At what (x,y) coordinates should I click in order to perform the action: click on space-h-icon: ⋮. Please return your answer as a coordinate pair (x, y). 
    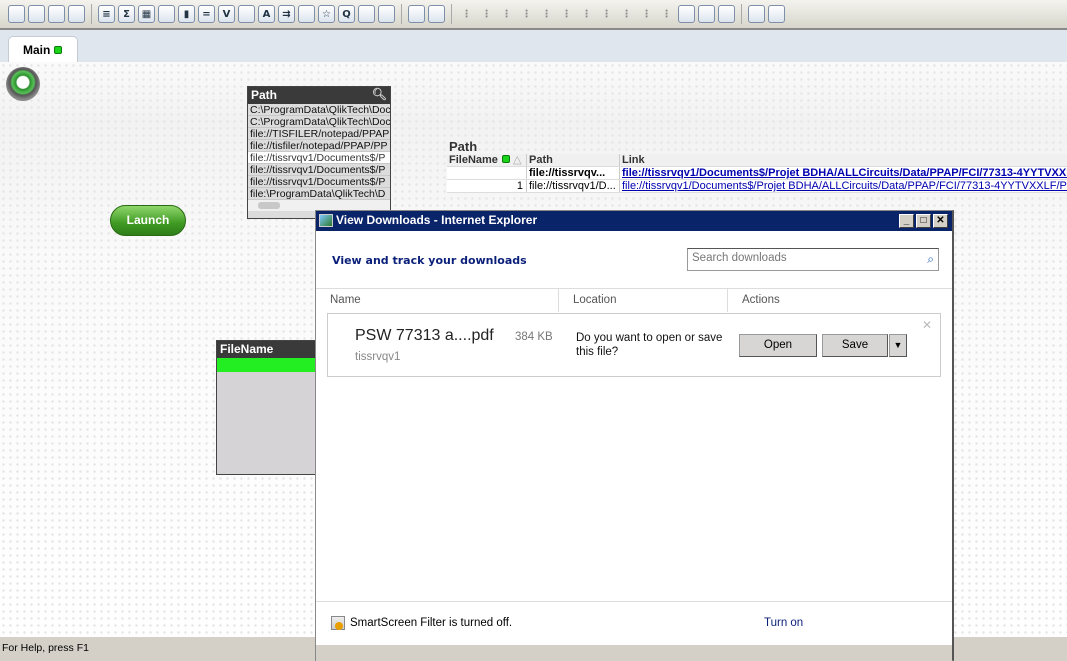
    Looking at the image, I should click on (626, 14).